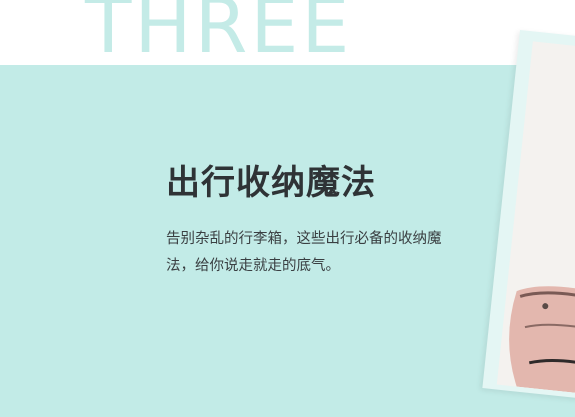  What do you see at coordinates (271, 183) in the screenshot?
I see `page-title: 出行收纳魔法` at bounding box center [271, 183].